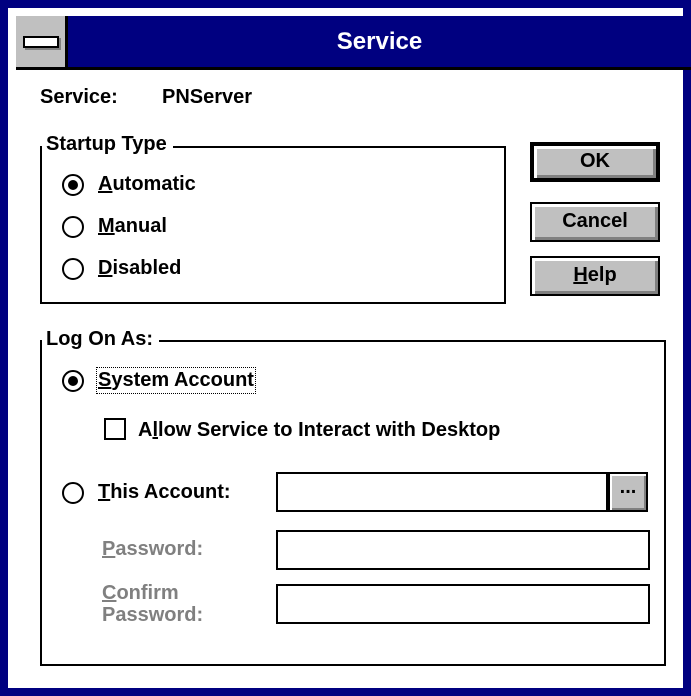 The width and height of the screenshot is (691, 696). I want to click on label-interact-desktop: Allow Service to Interact with Desktop, so click(319, 430).